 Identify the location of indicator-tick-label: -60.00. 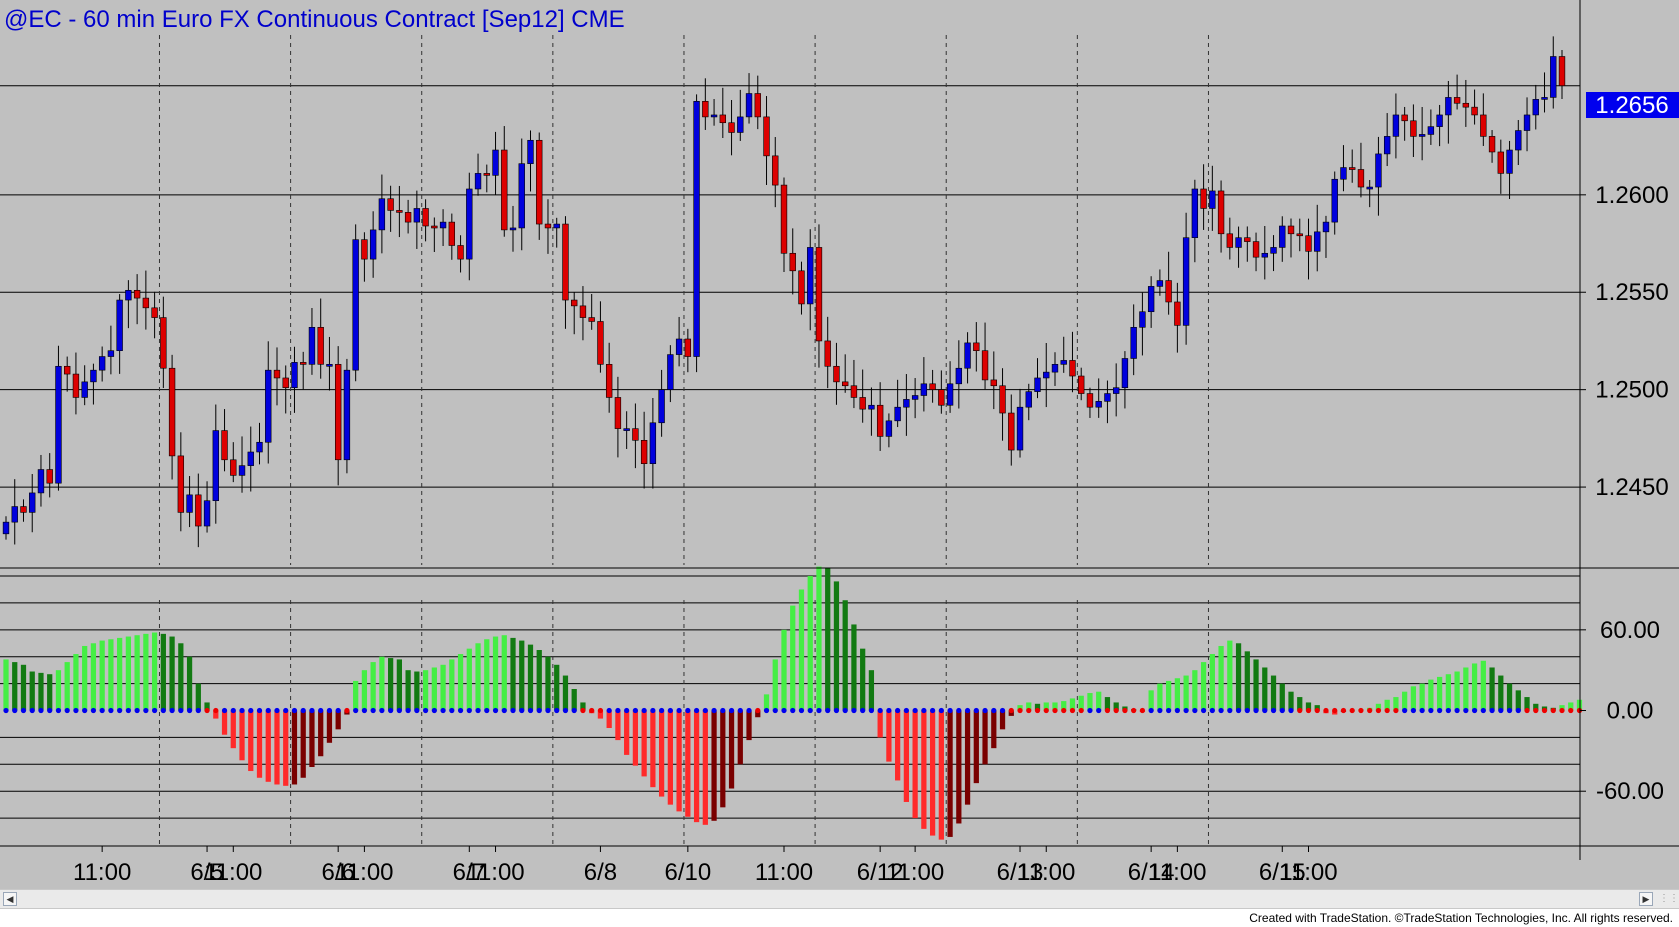
(1630, 791).